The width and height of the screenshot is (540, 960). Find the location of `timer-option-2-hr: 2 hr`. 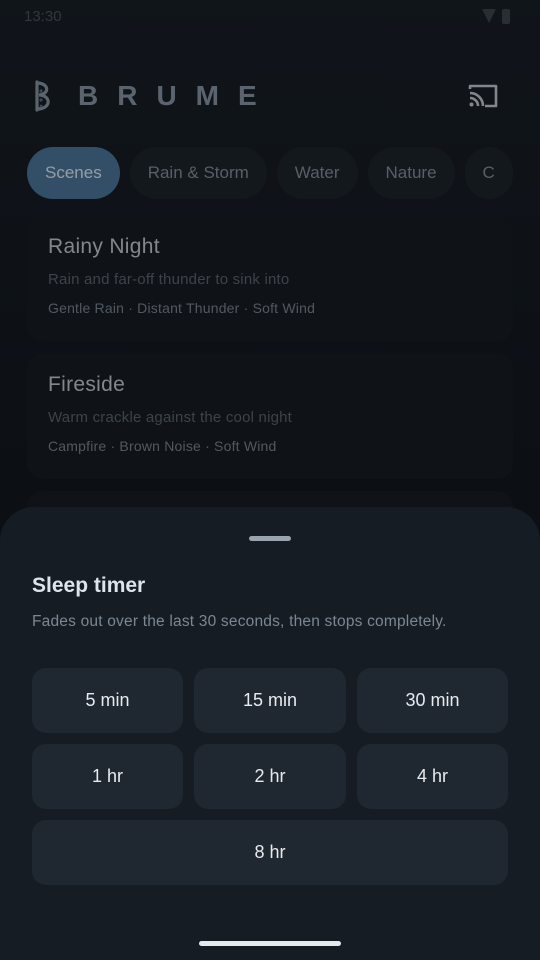

timer-option-2-hr: 2 hr is located at coordinates (270, 776).